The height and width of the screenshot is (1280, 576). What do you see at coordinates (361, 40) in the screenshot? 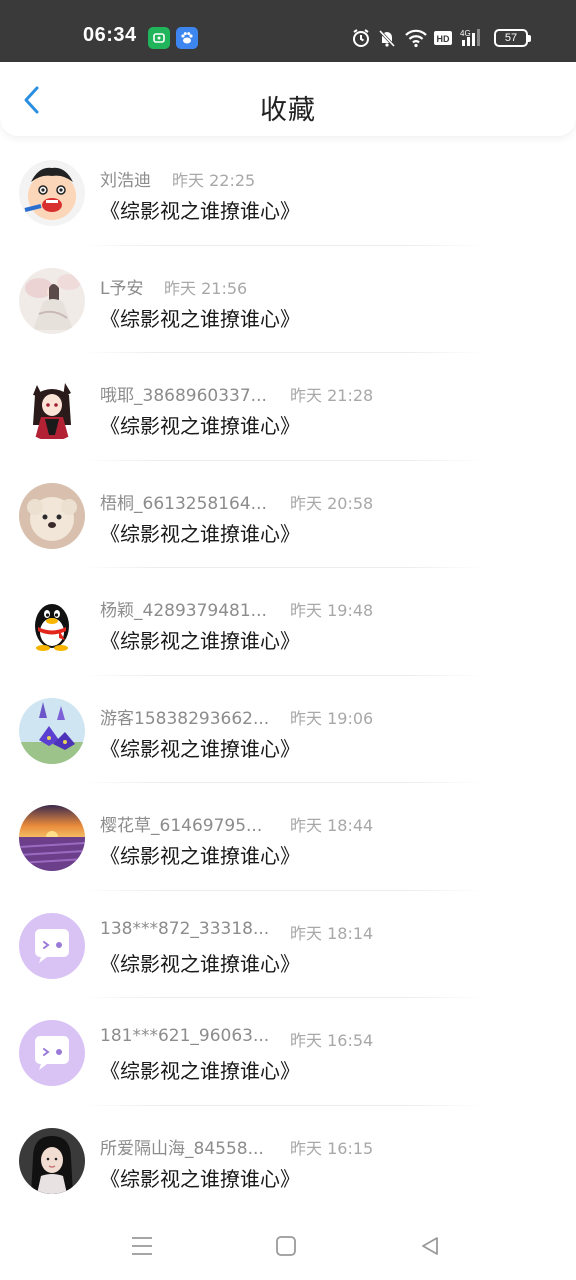
I see `alarm-icon` at bounding box center [361, 40].